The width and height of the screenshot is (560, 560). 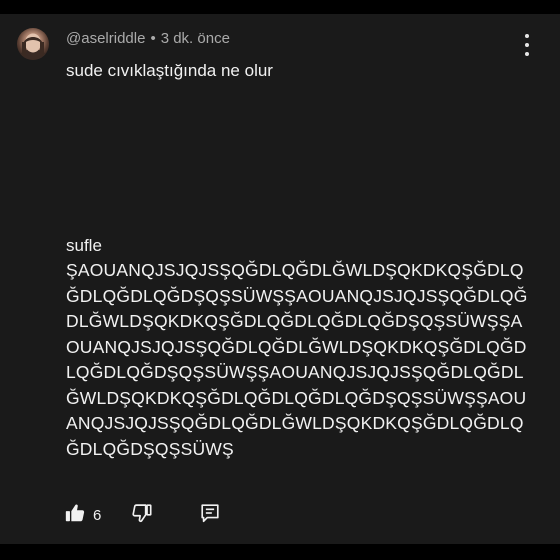 I want to click on like-button: 6, so click(x=82, y=515).